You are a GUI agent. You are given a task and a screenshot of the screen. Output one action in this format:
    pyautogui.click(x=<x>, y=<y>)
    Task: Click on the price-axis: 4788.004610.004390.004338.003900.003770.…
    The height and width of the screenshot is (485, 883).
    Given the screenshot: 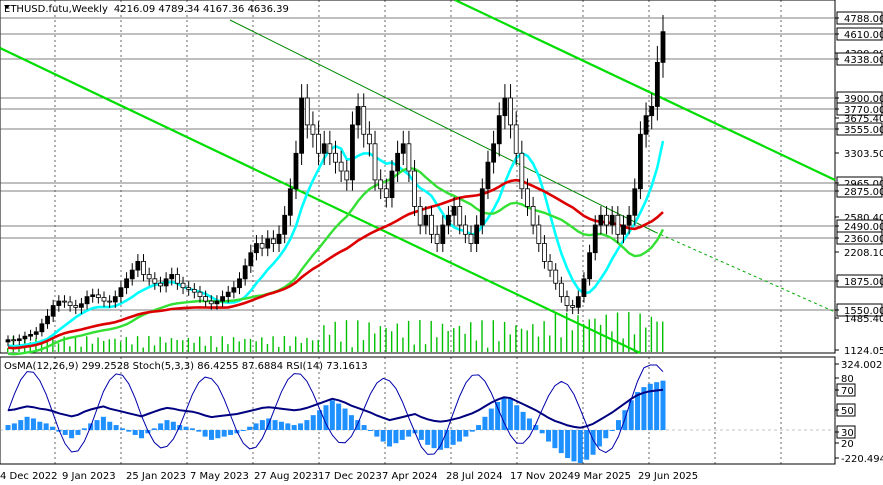 What is the action you would take?
    pyautogui.click(x=859, y=184)
    